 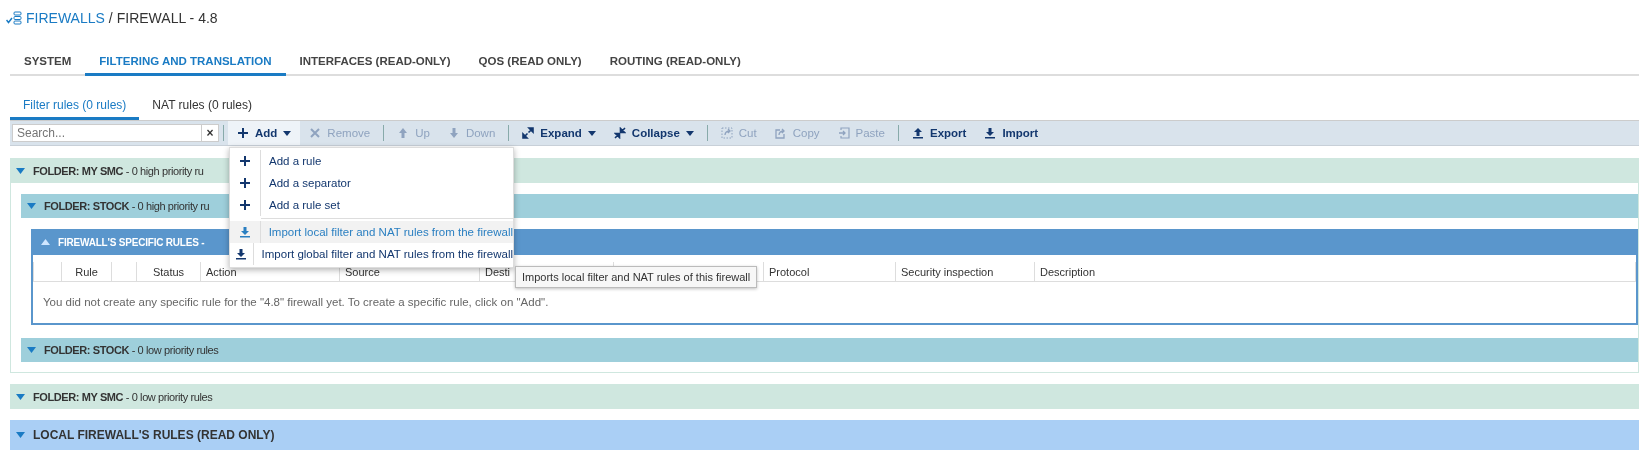 I want to click on tab: FILTERING AND TRANSLATION, so click(x=185, y=63).